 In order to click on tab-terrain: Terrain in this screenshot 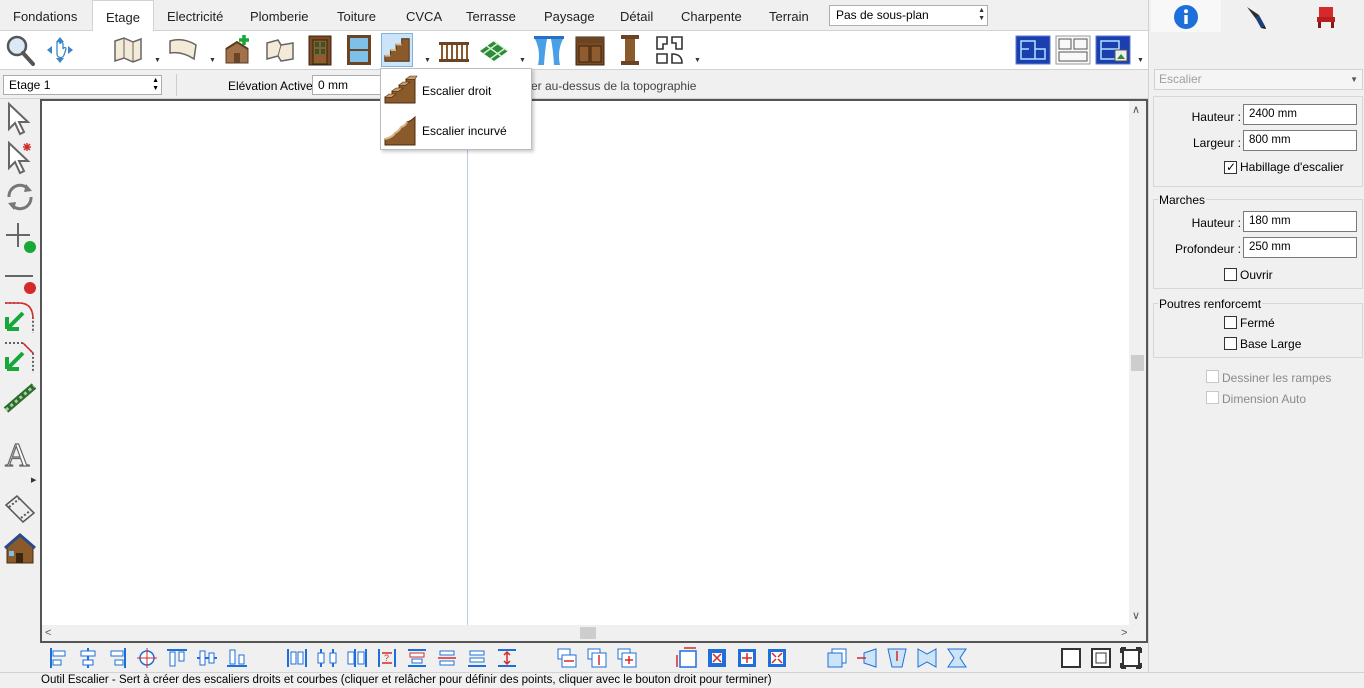, I will do `click(789, 15)`.